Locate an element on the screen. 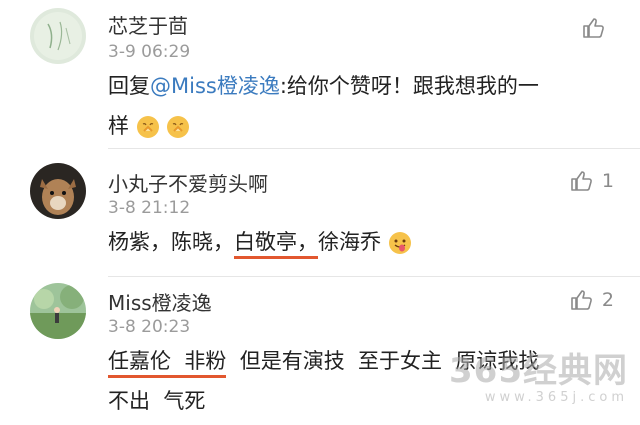 Image resolution: width=640 pixels, height=425 pixels. watermark-main: 365经典网 is located at coordinates (538, 371).